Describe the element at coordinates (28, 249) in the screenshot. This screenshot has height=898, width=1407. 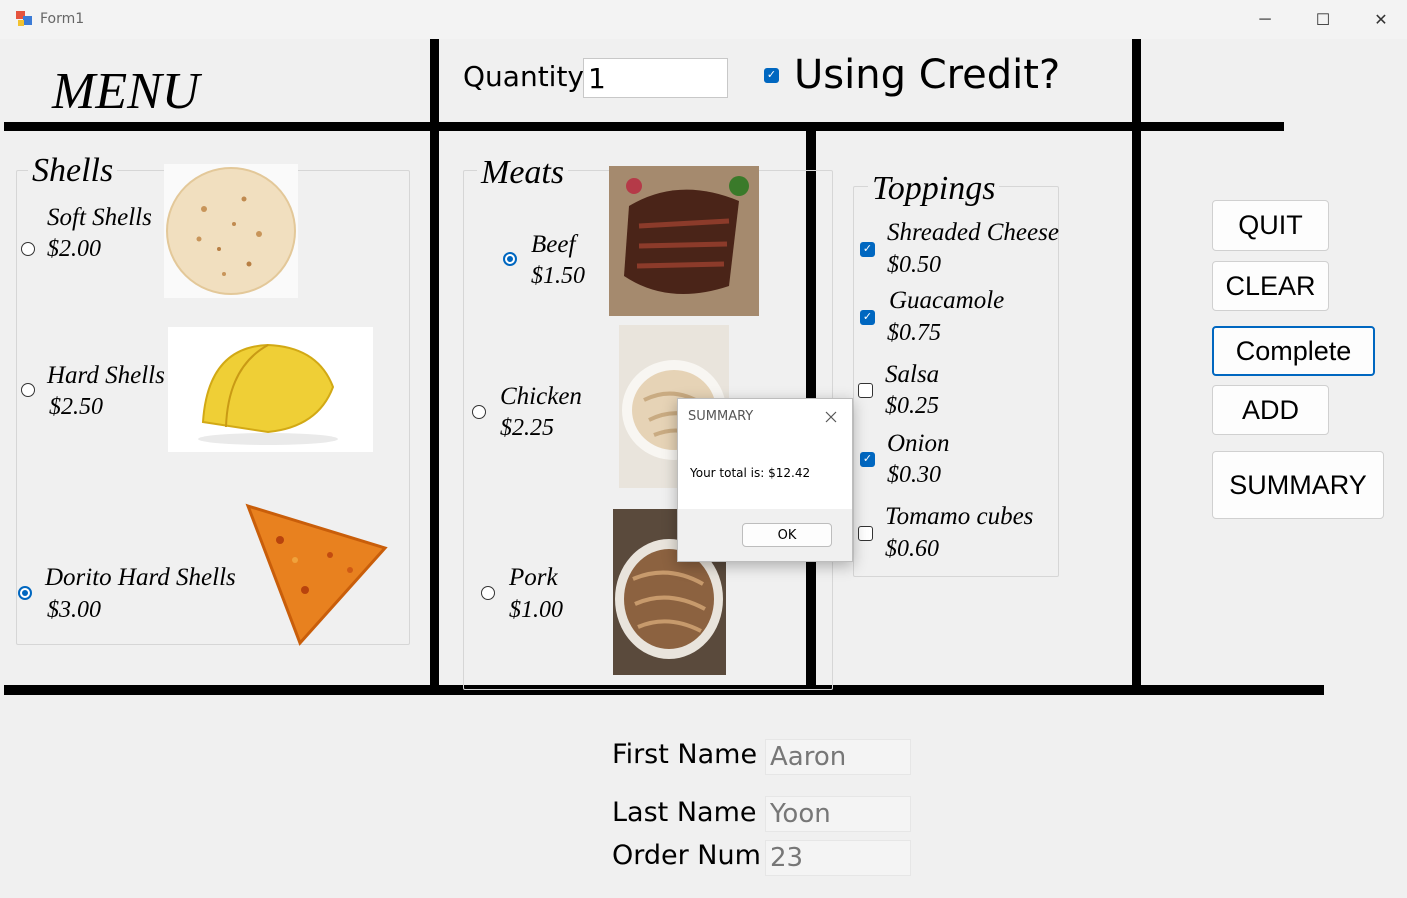
I see `soft-shells-radio` at that location.